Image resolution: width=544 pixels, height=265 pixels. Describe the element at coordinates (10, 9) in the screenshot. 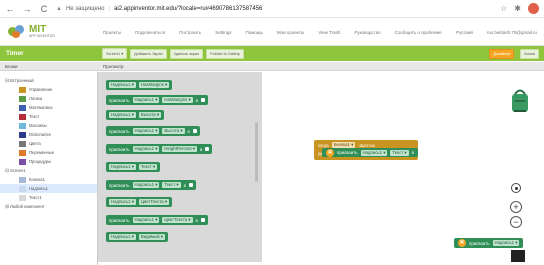

I see `back-icon: ←` at that location.